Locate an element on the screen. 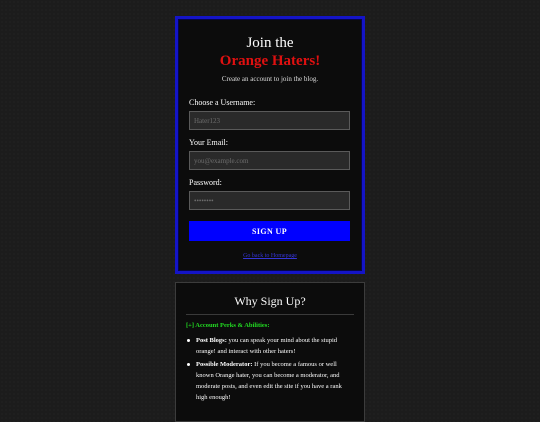 The width and height of the screenshot is (540, 422). perk-name: Possible Moderator: is located at coordinates (224, 364).